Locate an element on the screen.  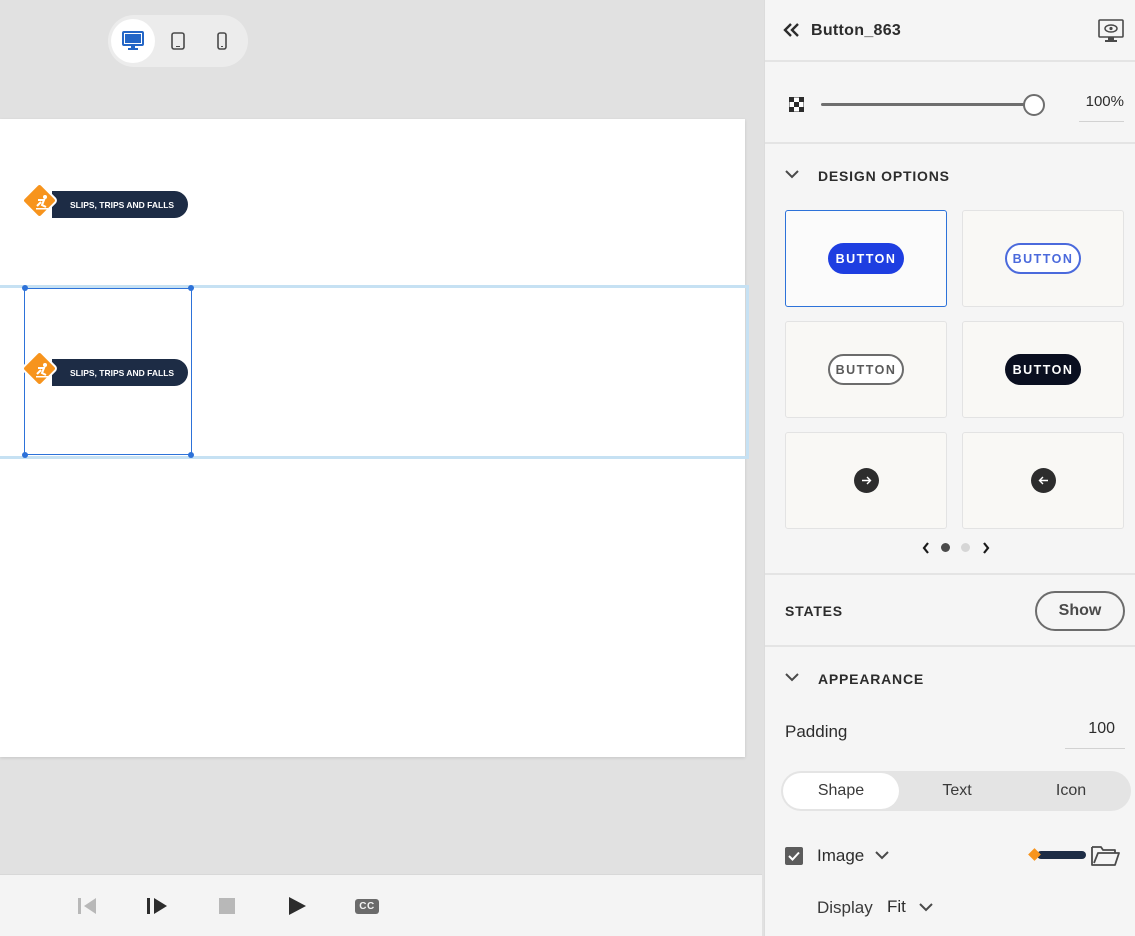
collapse-double-chevron-icon is located at coordinates (792, 30).